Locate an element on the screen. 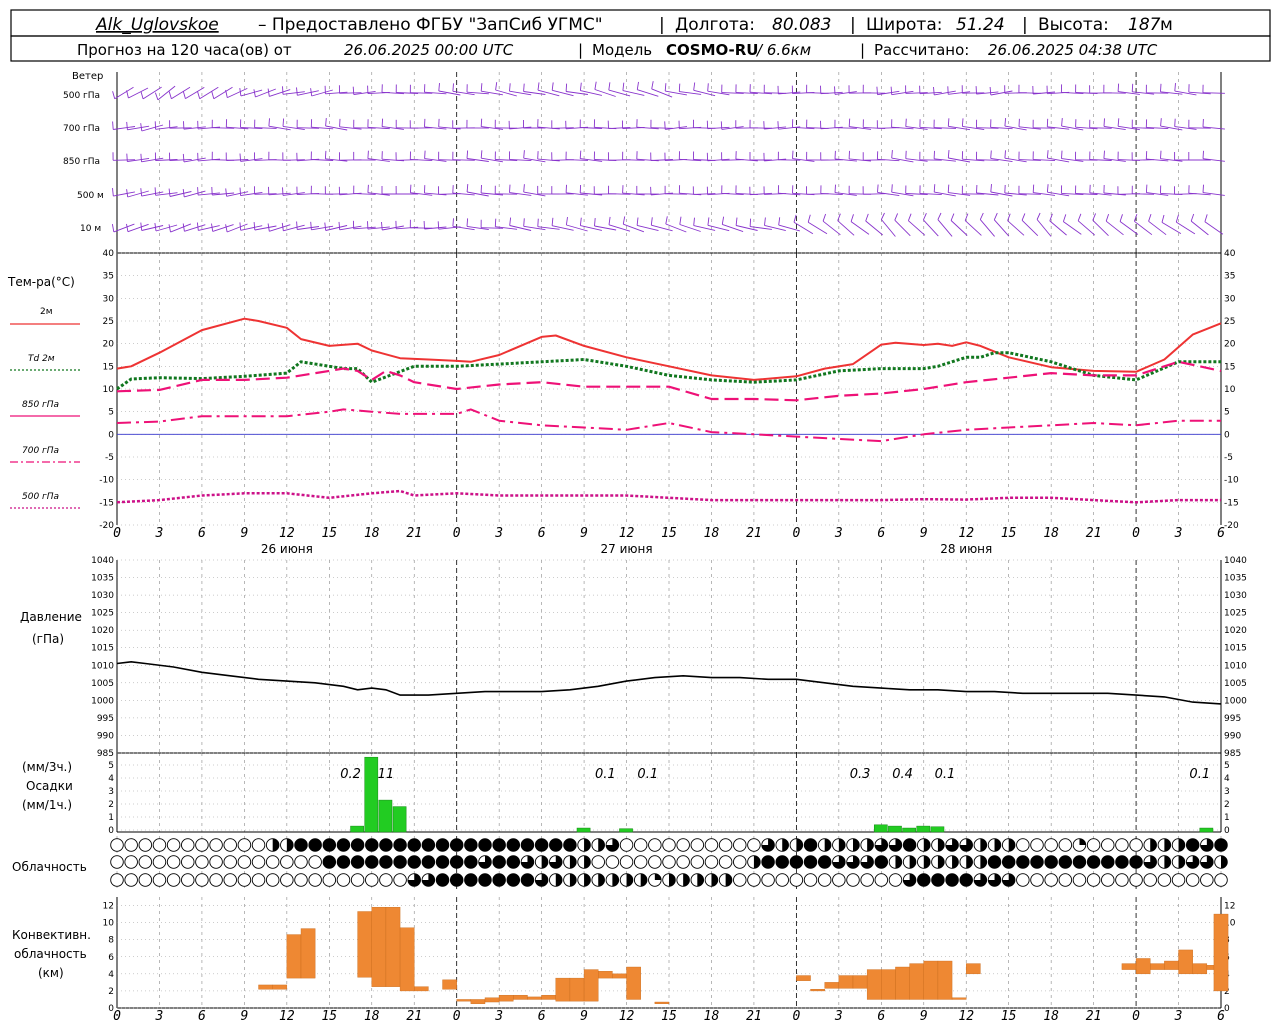 This screenshot has height=1024, width=1280. forecast-prefix: Прогноз на 120 часа(ов) от is located at coordinates (184, 50).